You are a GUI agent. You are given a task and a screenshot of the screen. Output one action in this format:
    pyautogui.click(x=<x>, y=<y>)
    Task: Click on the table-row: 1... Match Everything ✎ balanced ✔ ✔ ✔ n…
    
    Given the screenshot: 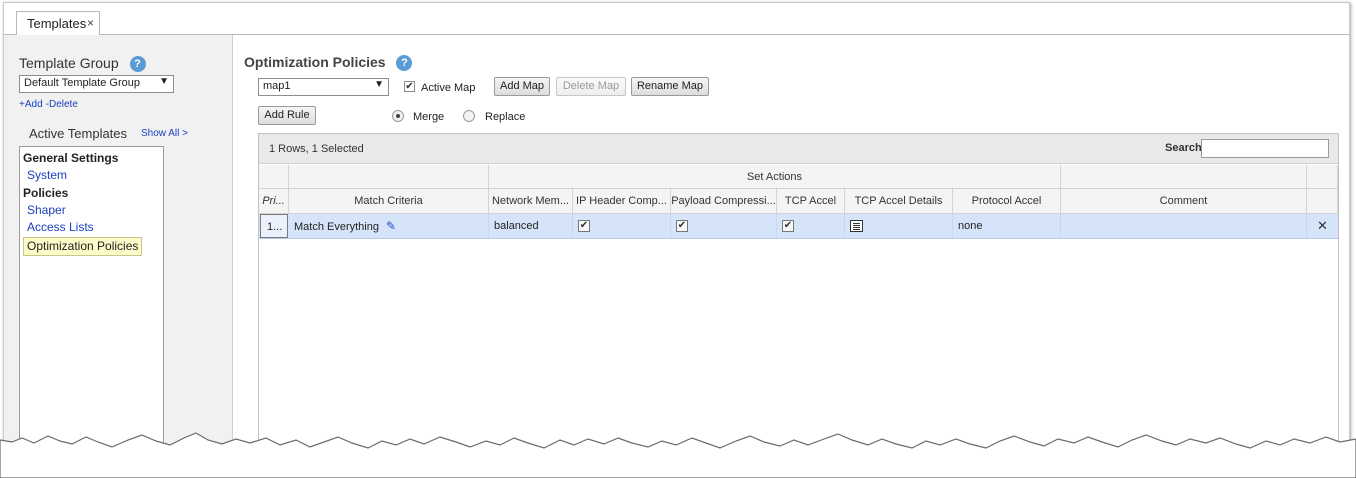 What is the action you would take?
    pyautogui.click(x=798, y=226)
    